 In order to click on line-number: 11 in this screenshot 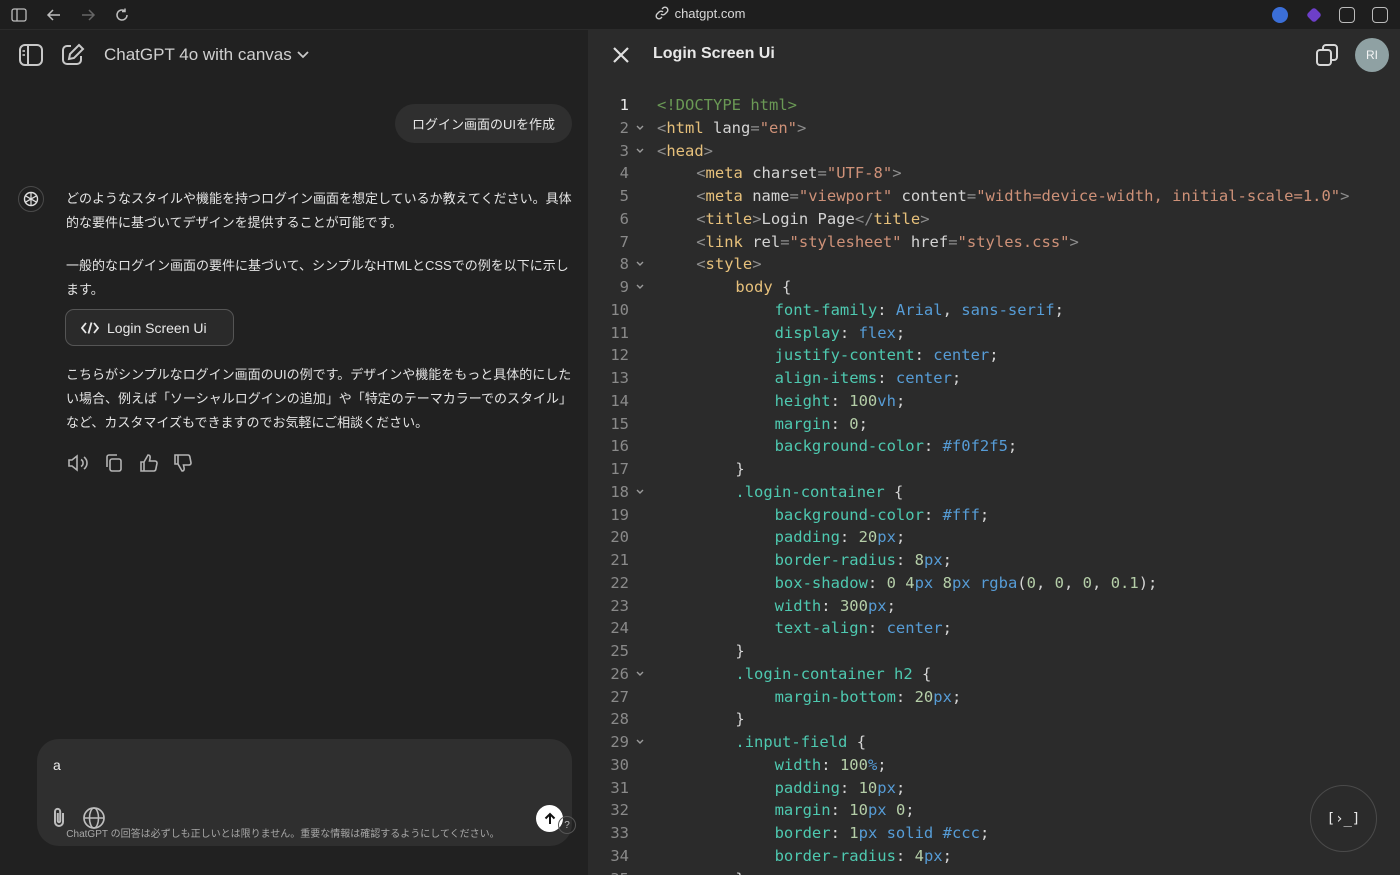, I will do `click(619, 332)`.